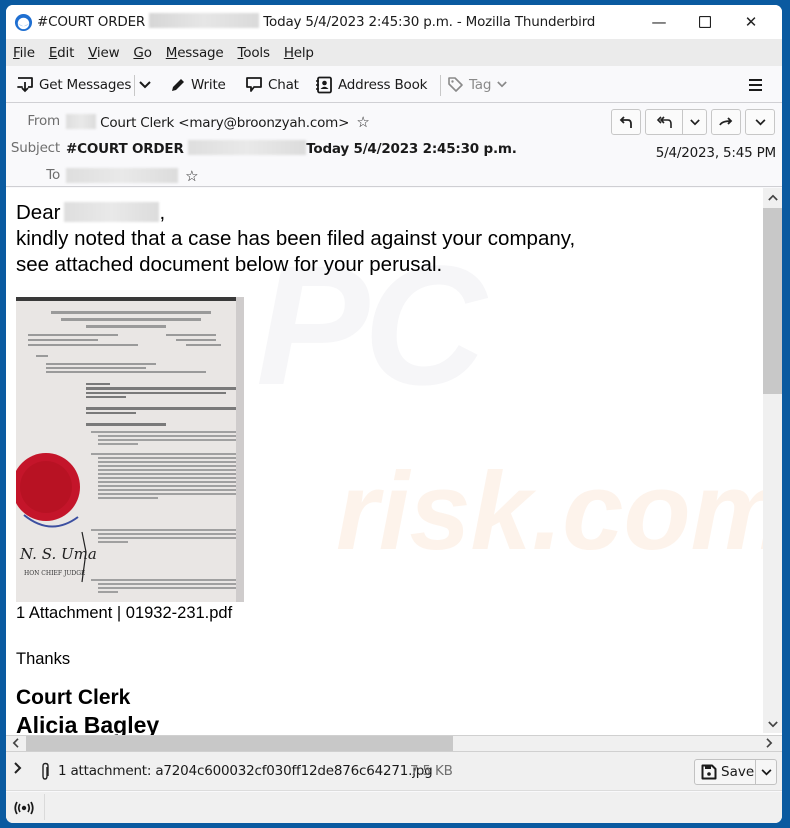  What do you see at coordinates (73, 697) in the screenshot?
I see `signature-title: Court Clerk` at bounding box center [73, 697].